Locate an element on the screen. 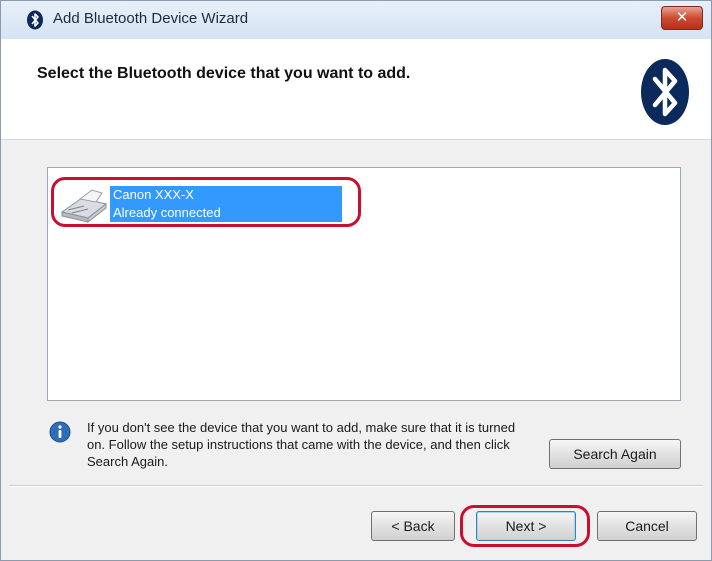  bluetooth-logo-icon is located at coordinates (665, 92).